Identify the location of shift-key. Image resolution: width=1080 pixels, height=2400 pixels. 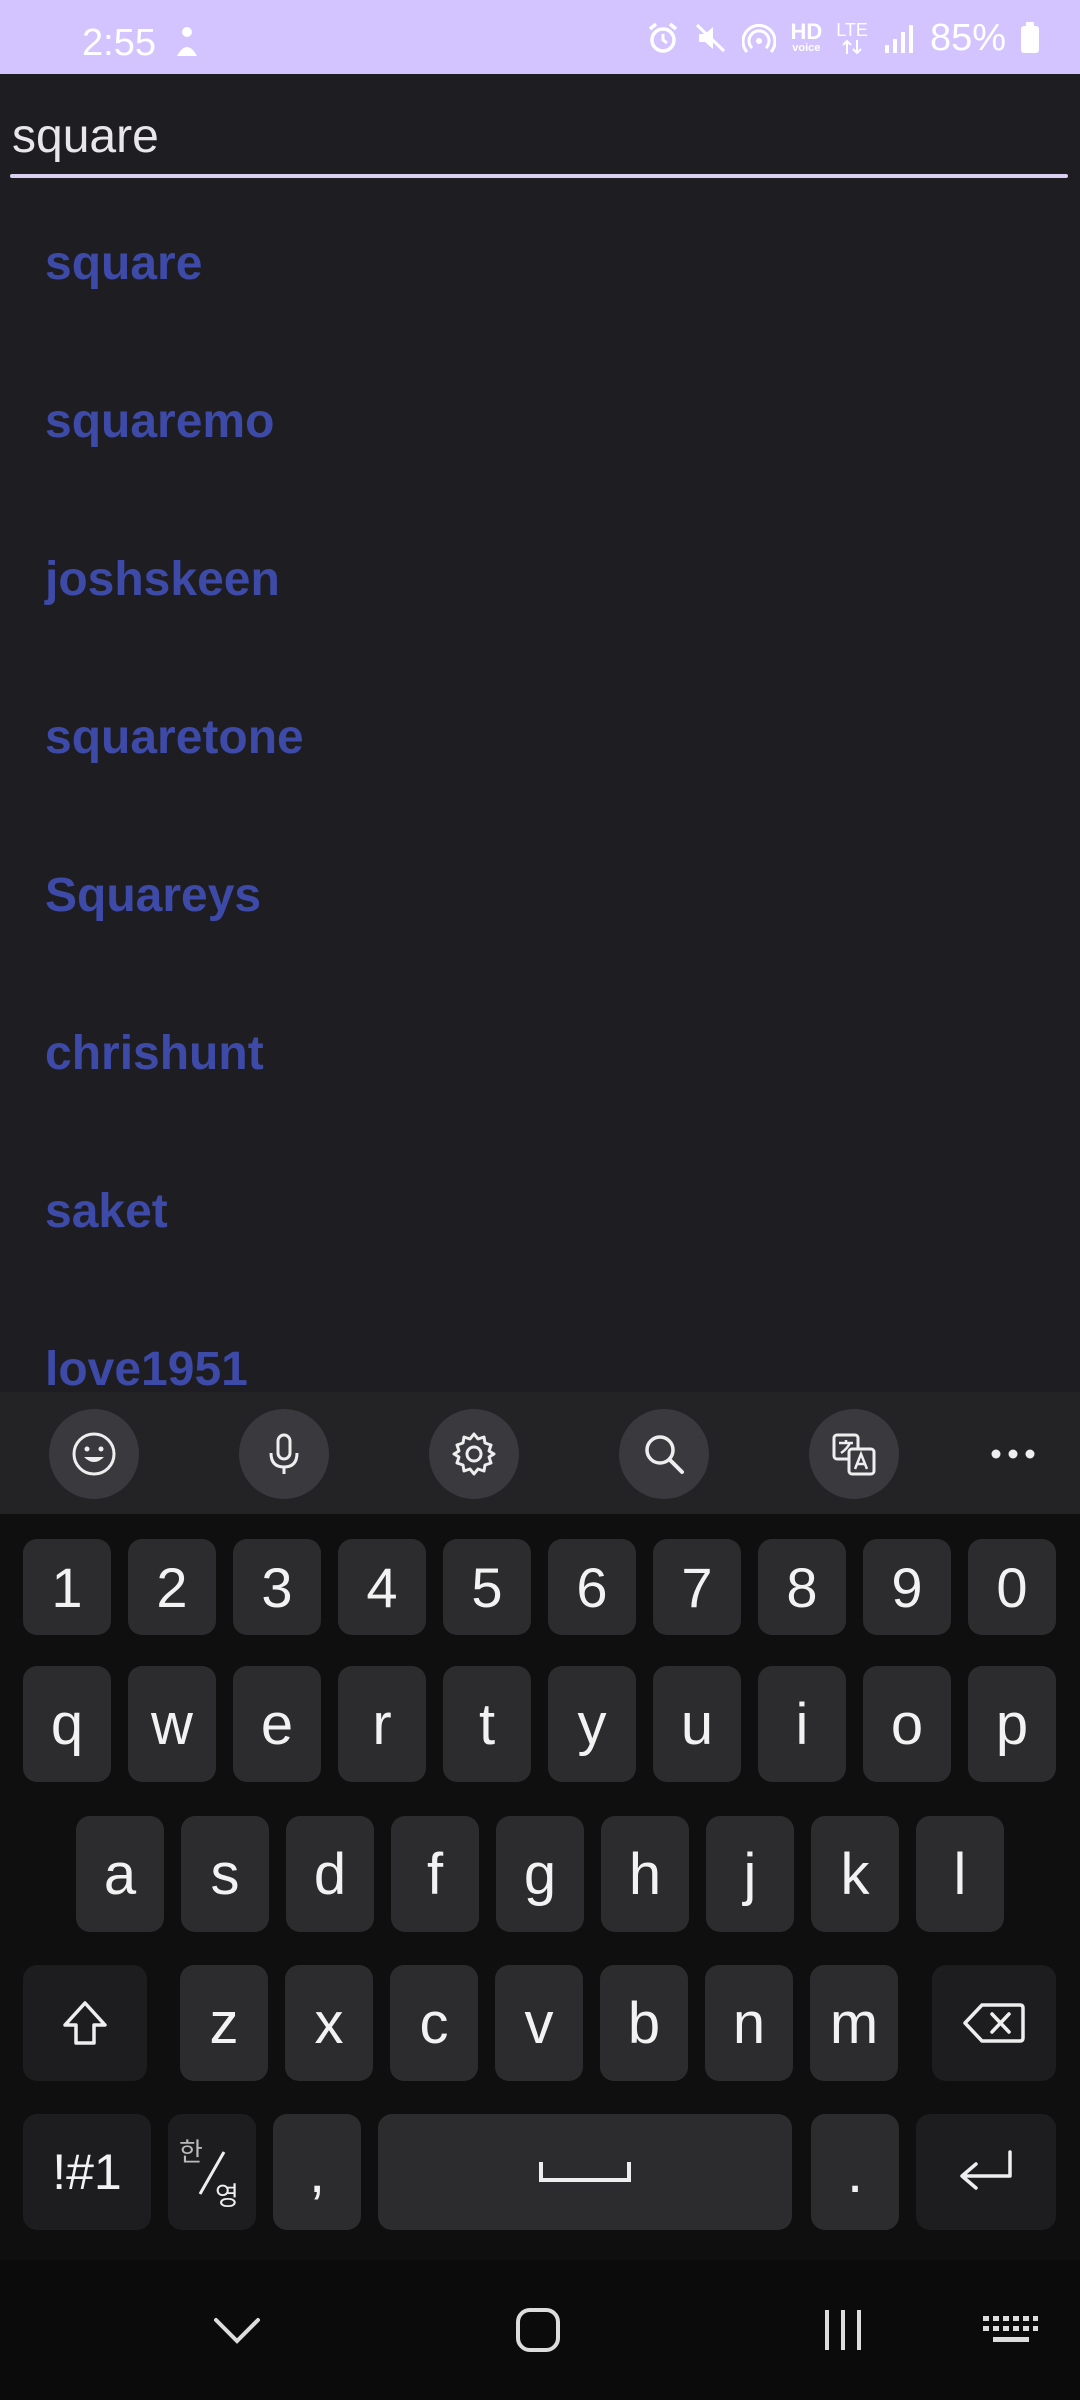
(85, 2023).